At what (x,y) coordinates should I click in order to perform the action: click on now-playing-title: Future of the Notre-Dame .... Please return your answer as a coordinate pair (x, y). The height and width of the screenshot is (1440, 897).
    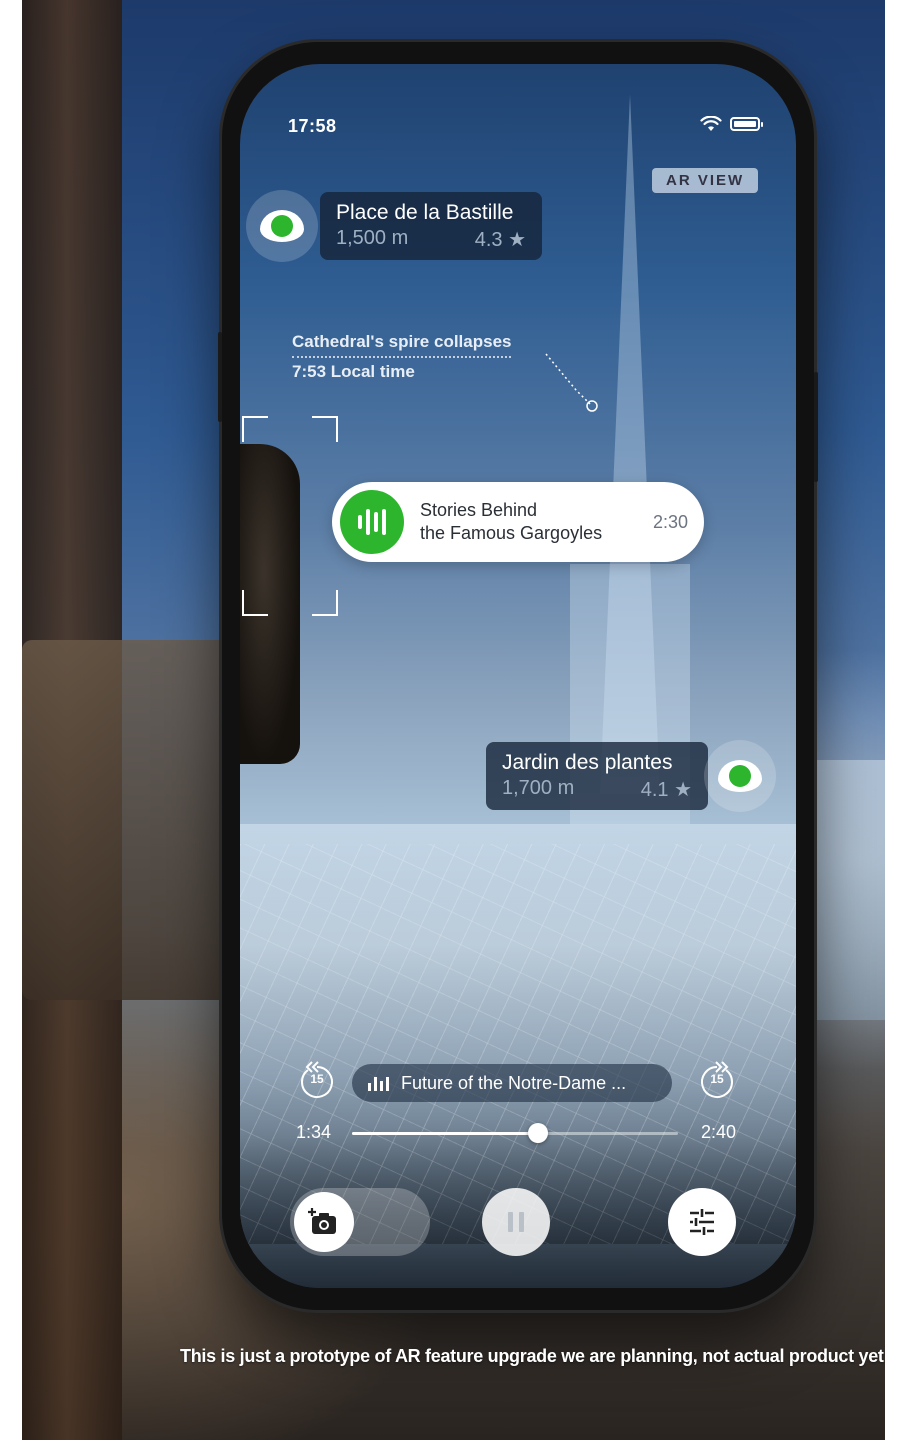
    Looking at the image, I should click on (514, 1082).